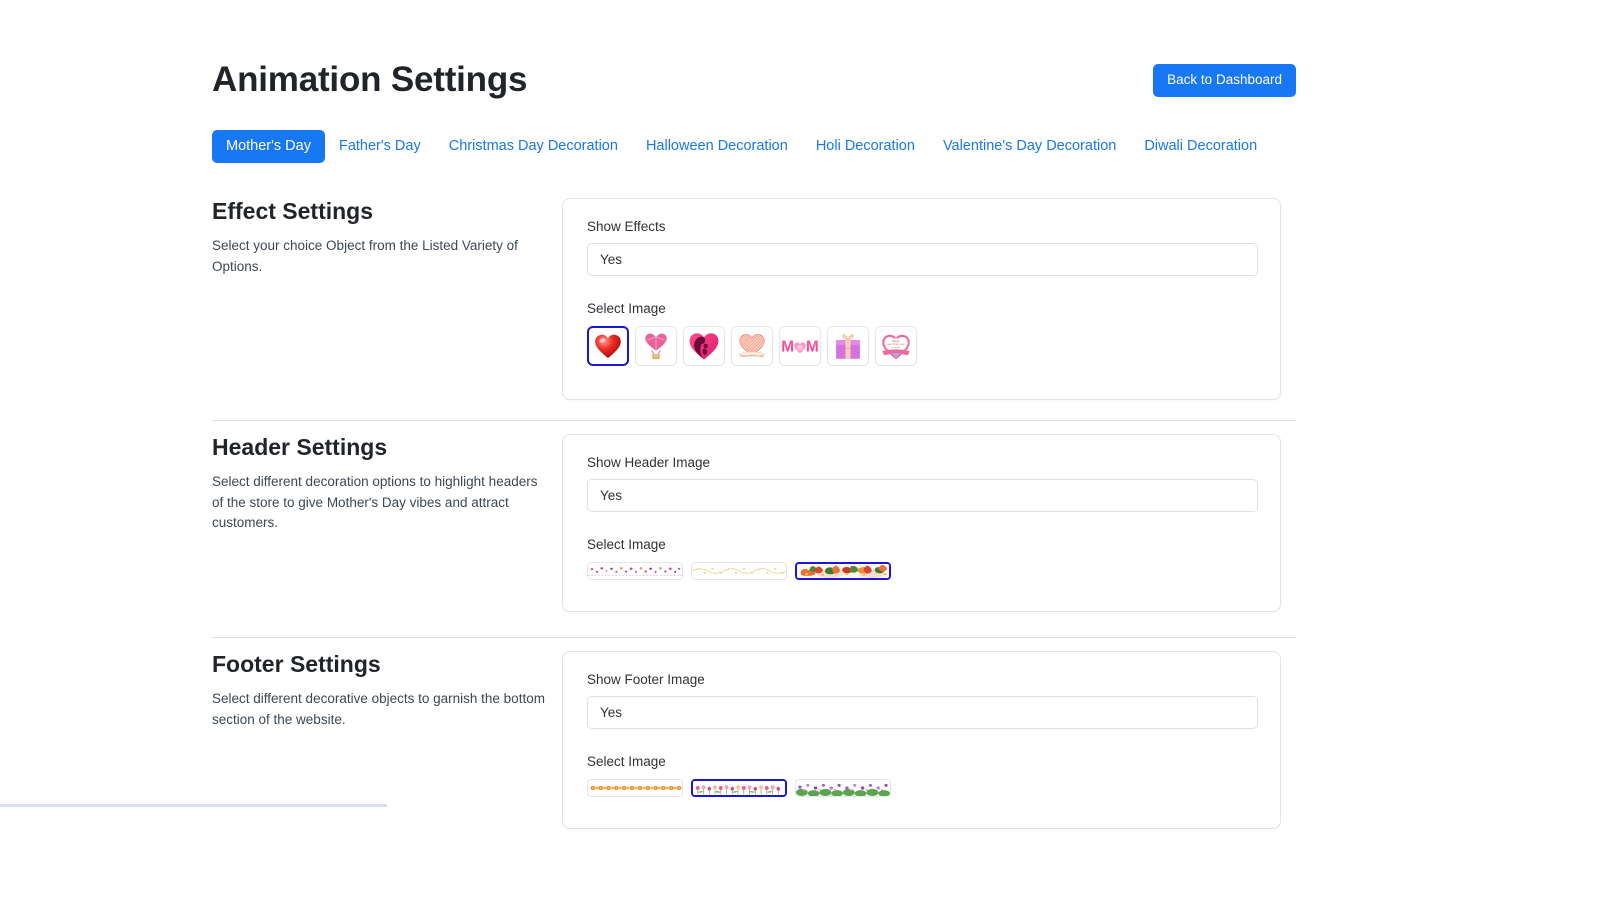 The width and height of the screenshot is (1600, 900). Describe the element at coordinates (921, 740) in the screenshot. I see `footer-settings-card: Show Footer Image Select Image` at that location.